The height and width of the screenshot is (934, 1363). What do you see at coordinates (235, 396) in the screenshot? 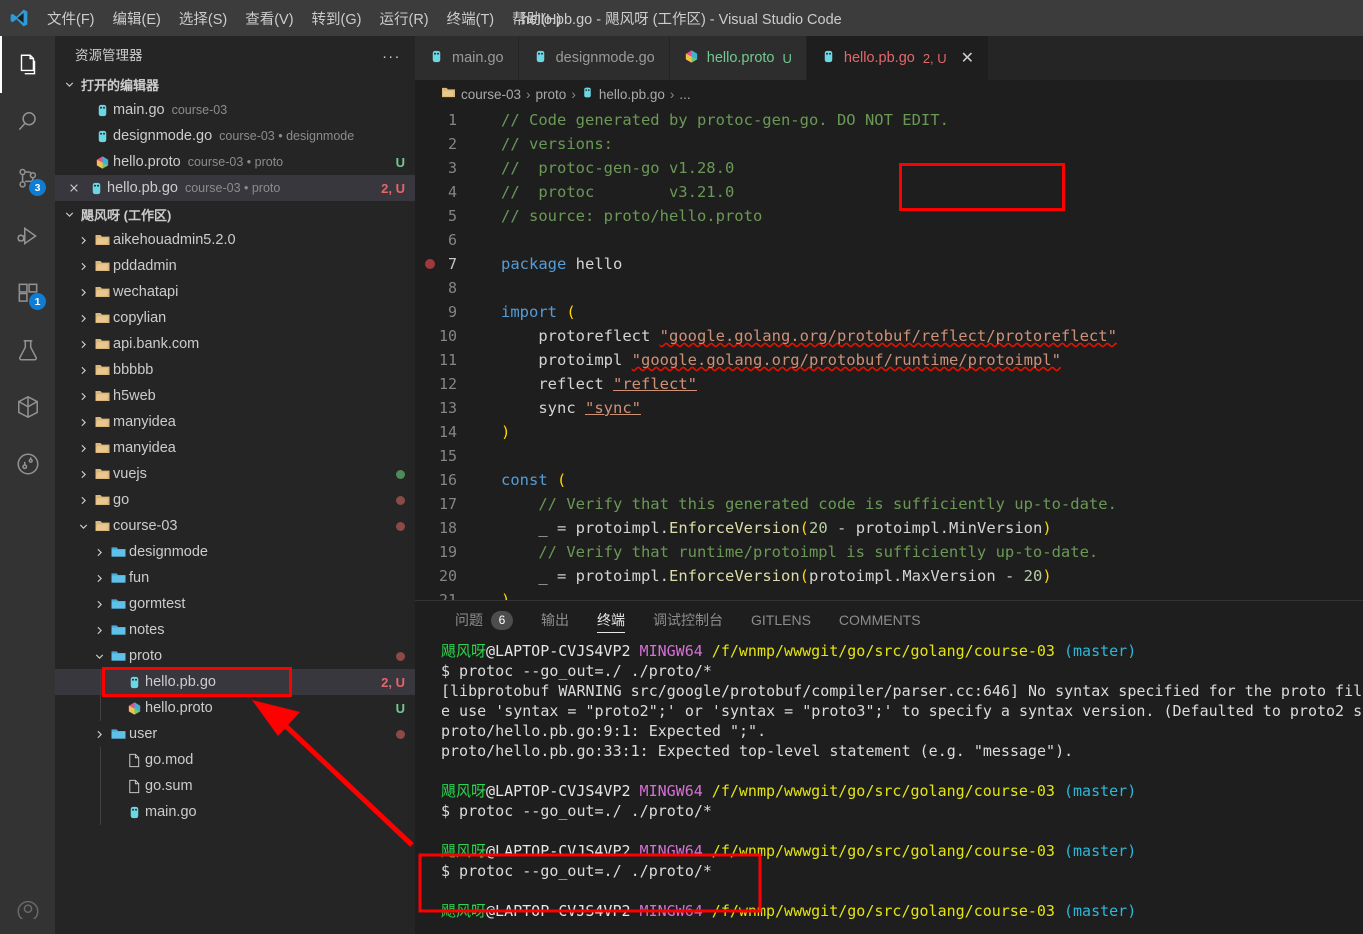
I see `folder-row-h5web: h5web` at bounding box center [235, 396].